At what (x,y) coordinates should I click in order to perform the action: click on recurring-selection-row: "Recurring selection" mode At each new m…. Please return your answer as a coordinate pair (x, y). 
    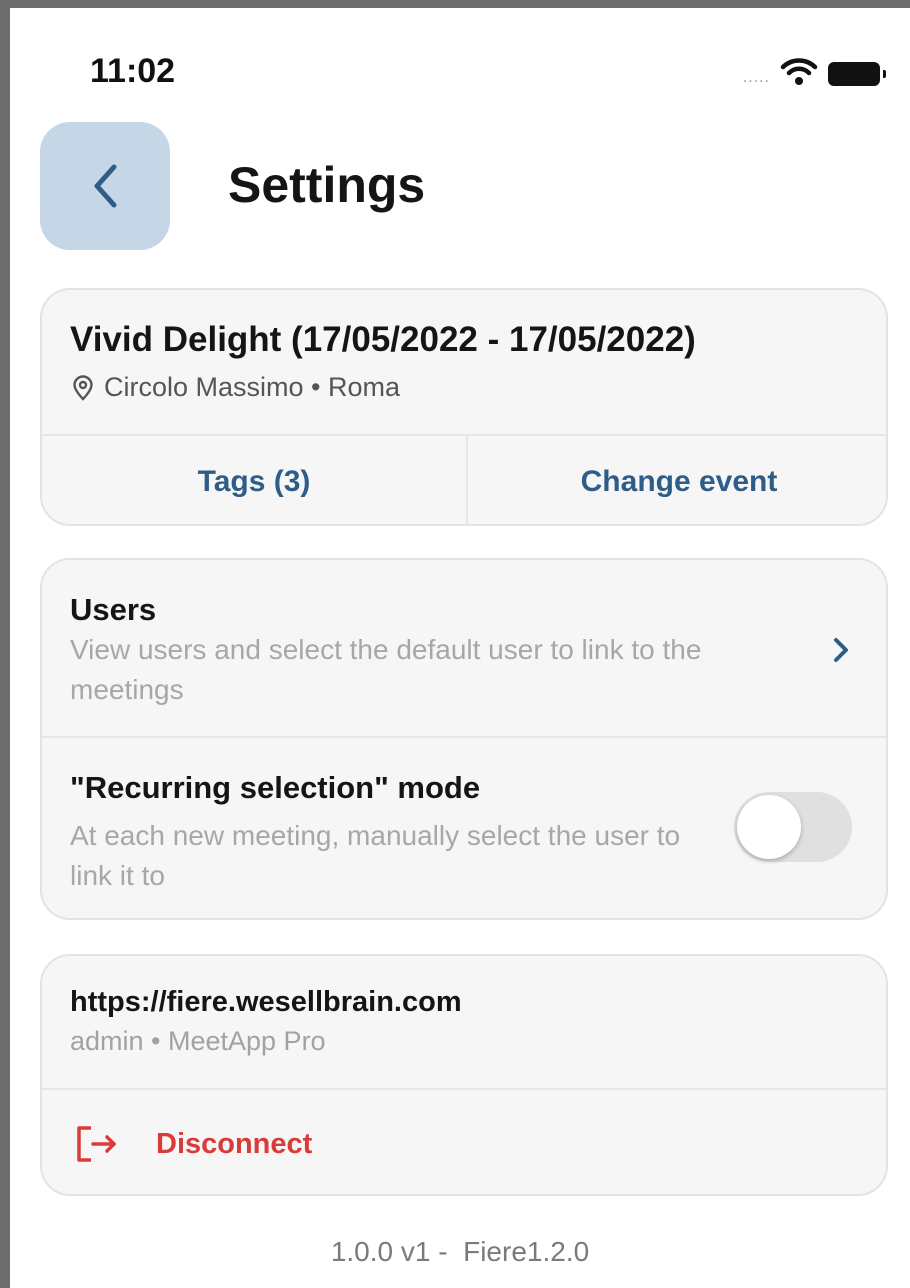
    Looking at the image, I should click on (464, 828).